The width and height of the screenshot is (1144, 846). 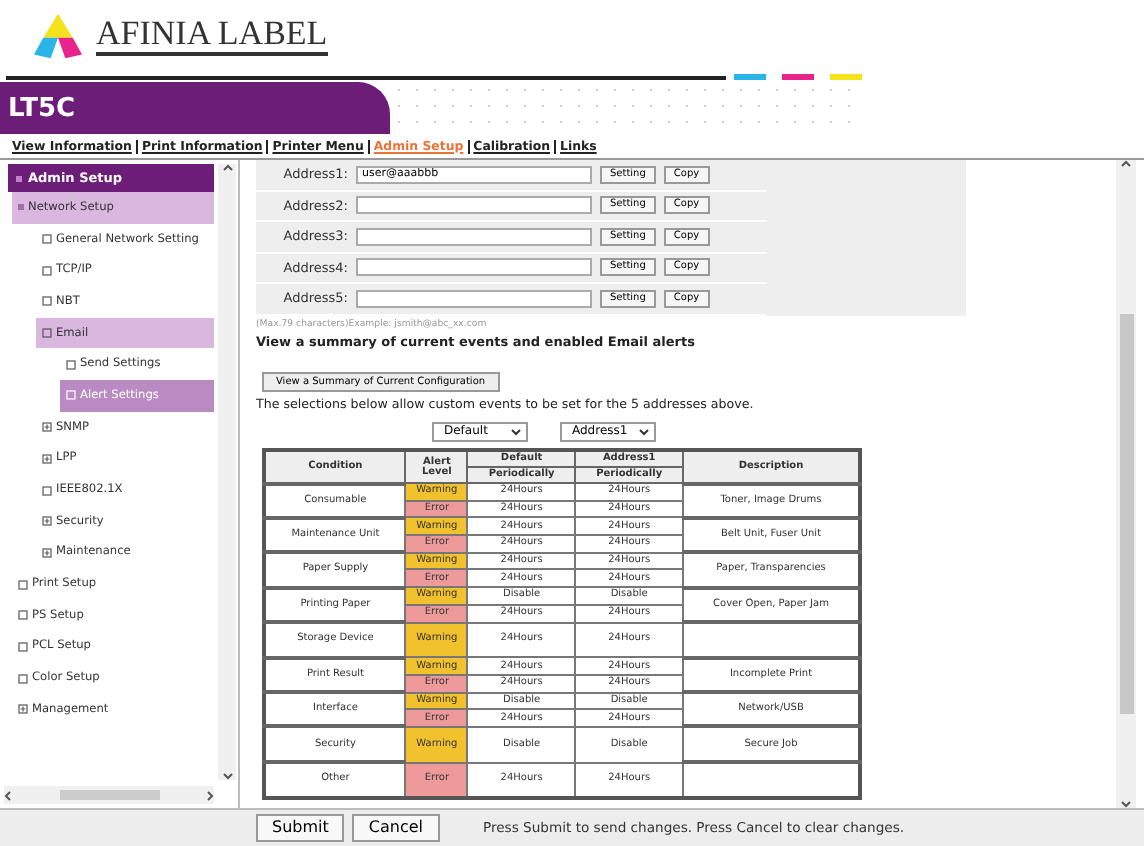 What do you see at coordinates (212, 36) in the screenshot?
I see `logo-text: AFINIA LABEL` at bounding box center [212, 36].